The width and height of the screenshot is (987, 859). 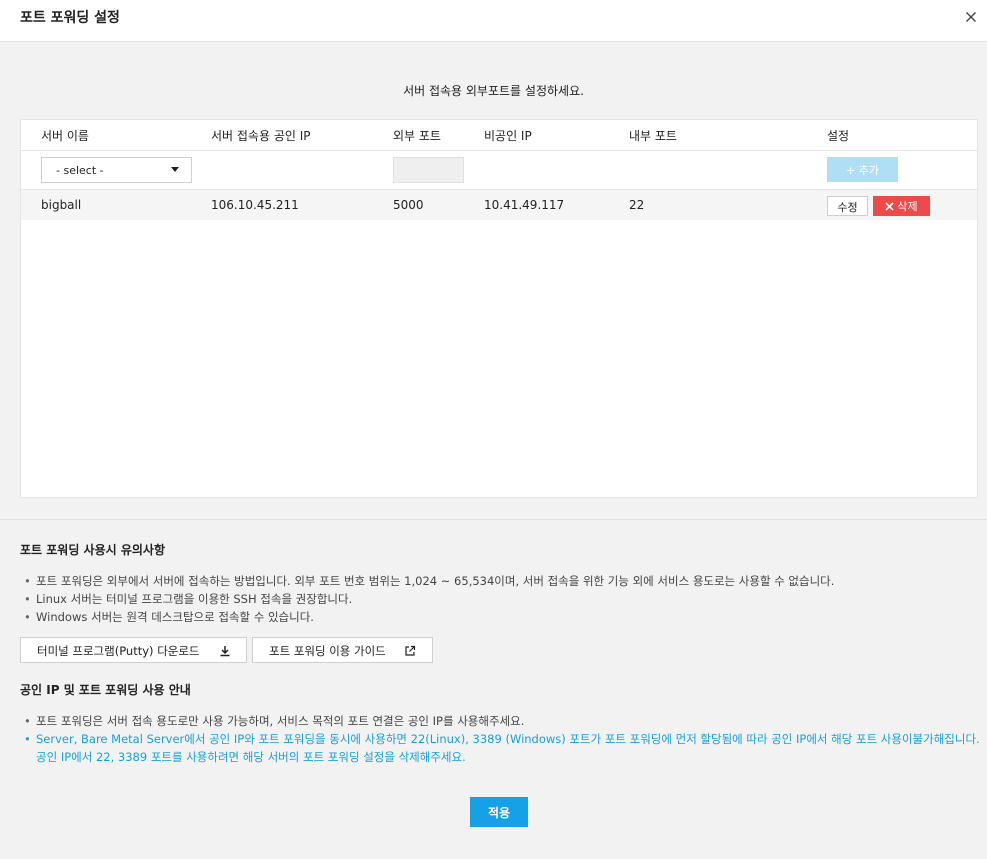 I want to click on header-settings: 설정, so click(x=838, y=136).